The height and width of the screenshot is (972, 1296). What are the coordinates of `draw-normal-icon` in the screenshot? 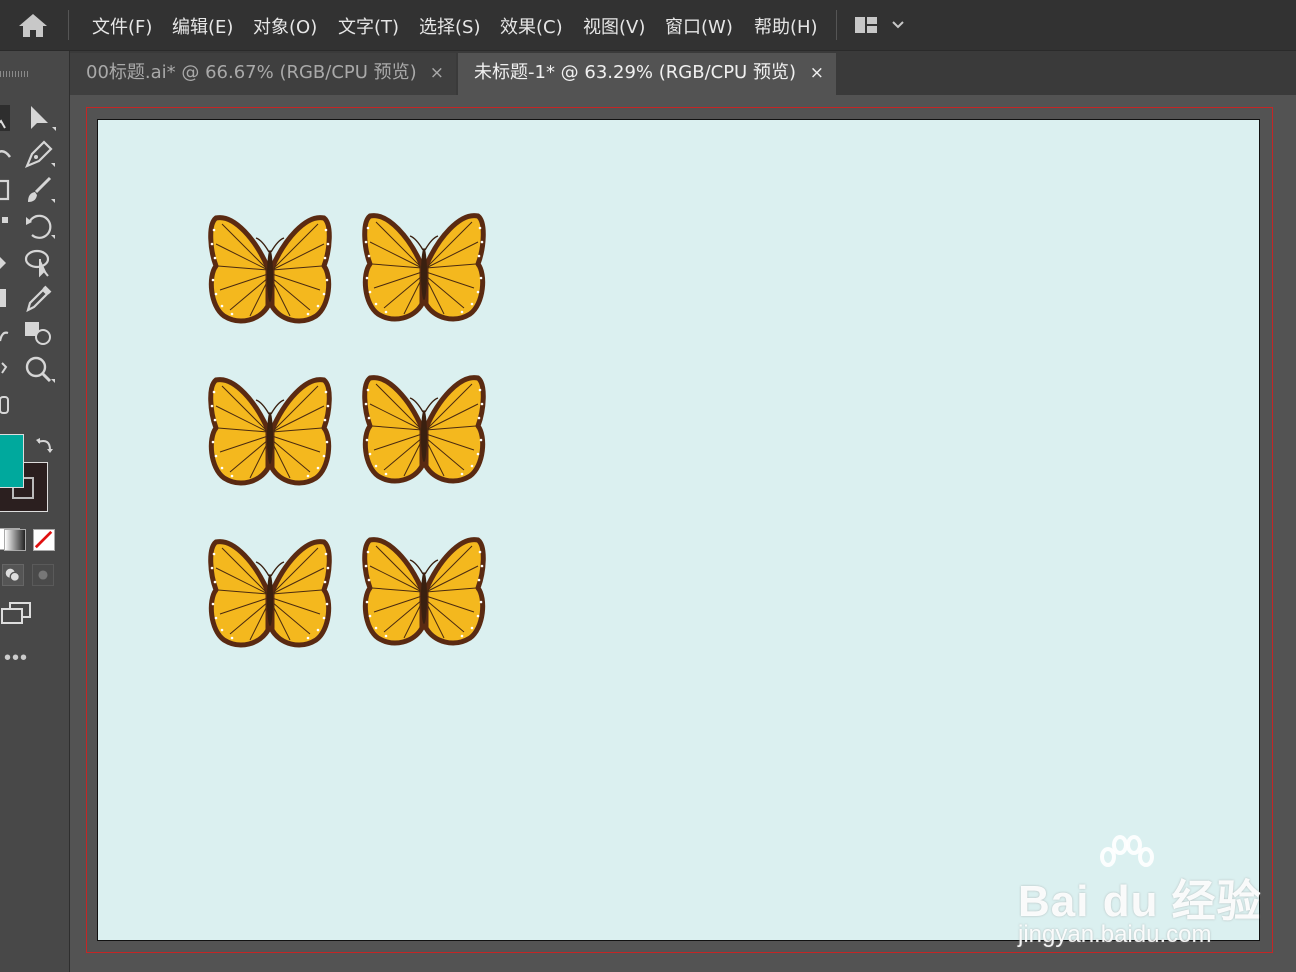 It's located at (13, 575).